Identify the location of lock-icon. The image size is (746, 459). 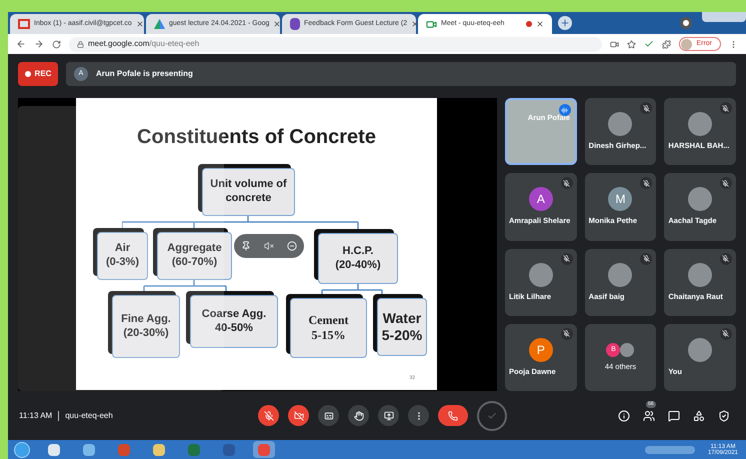
(80, 44).